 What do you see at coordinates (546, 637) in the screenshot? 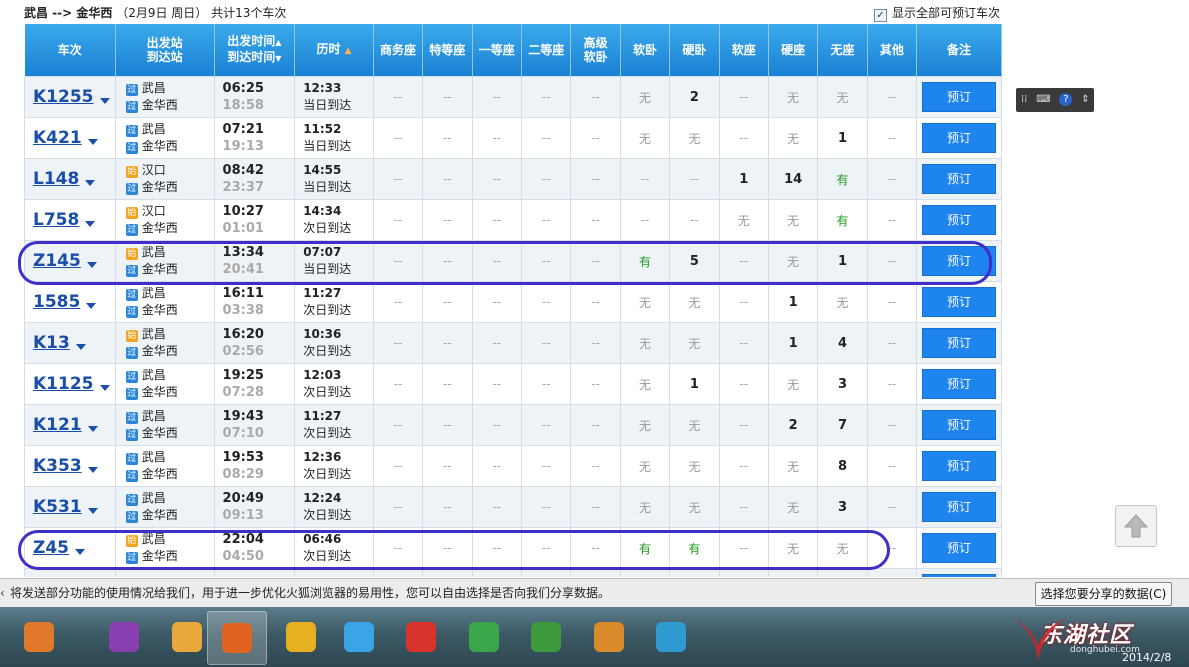
I see `taskbar-app-spreadsheet` at bounding box center [546, 637].